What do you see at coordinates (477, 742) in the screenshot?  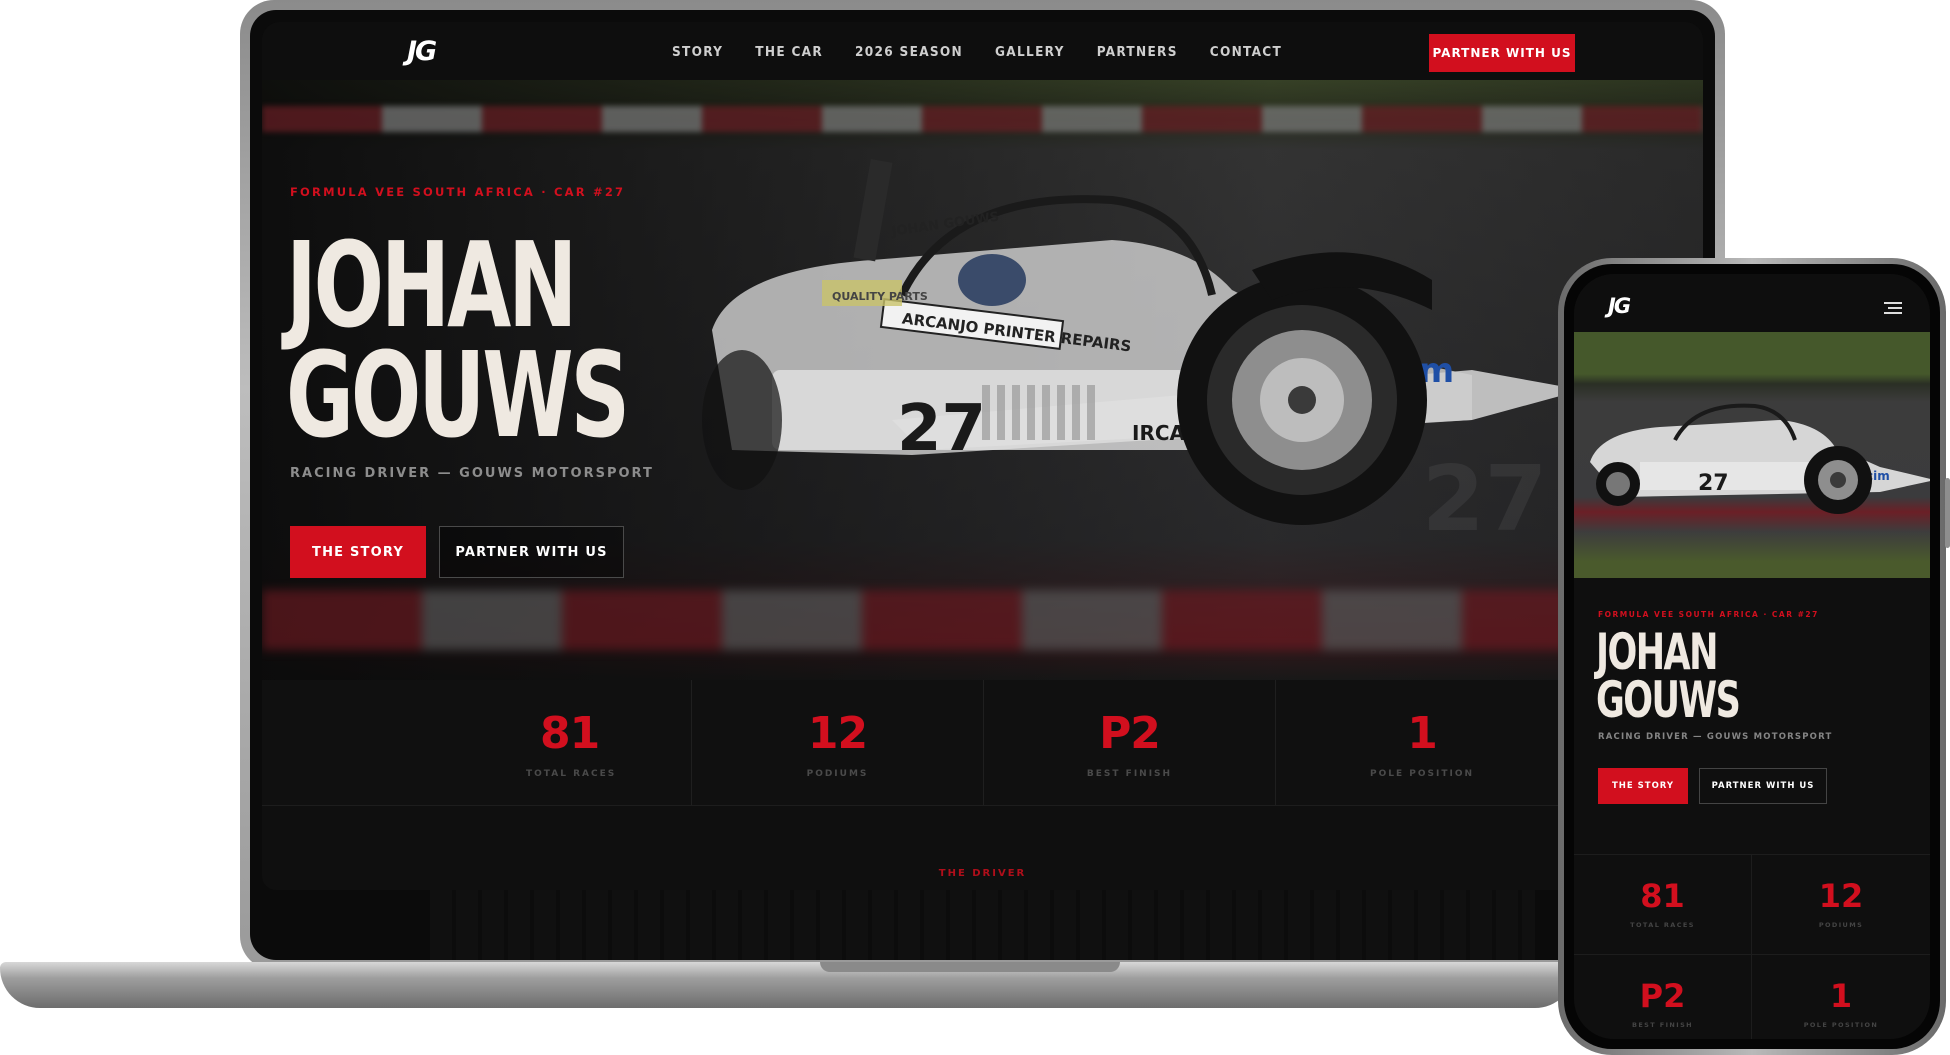 I see `stat-total-races: 81 TOTAL RACES` at bounding box center [477, 742].